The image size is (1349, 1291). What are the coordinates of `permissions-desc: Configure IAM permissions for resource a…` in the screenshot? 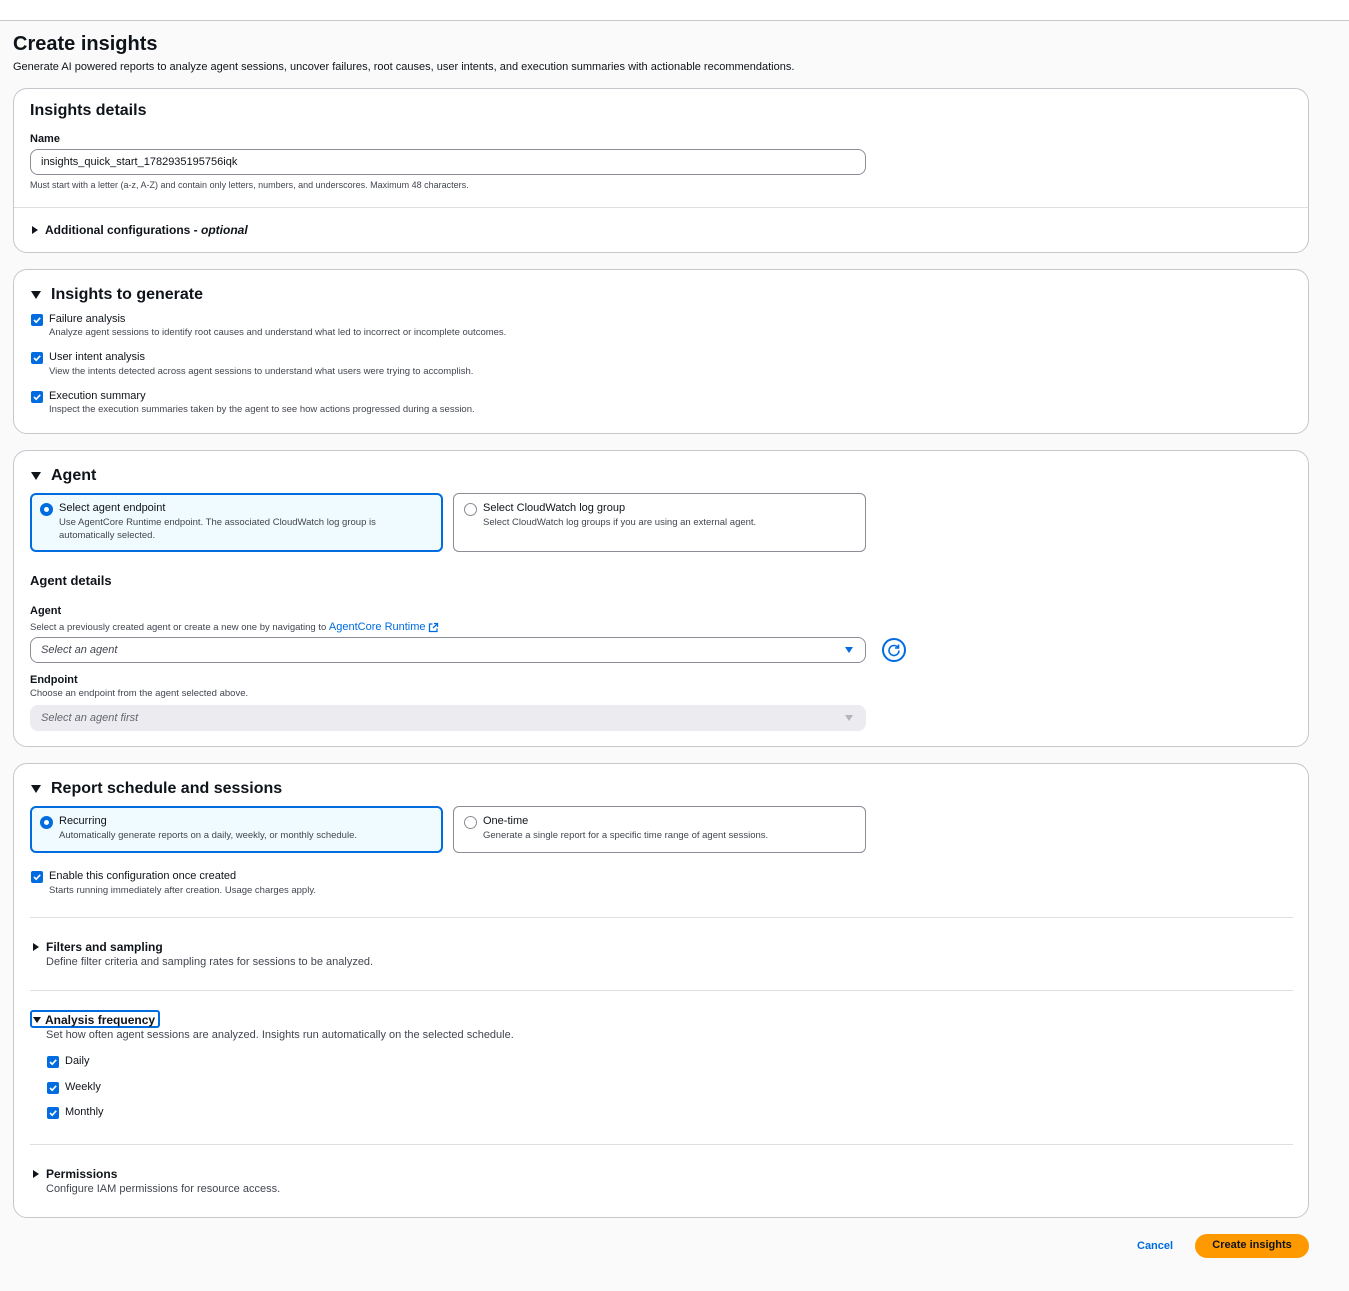 It's located at (163, 1189).